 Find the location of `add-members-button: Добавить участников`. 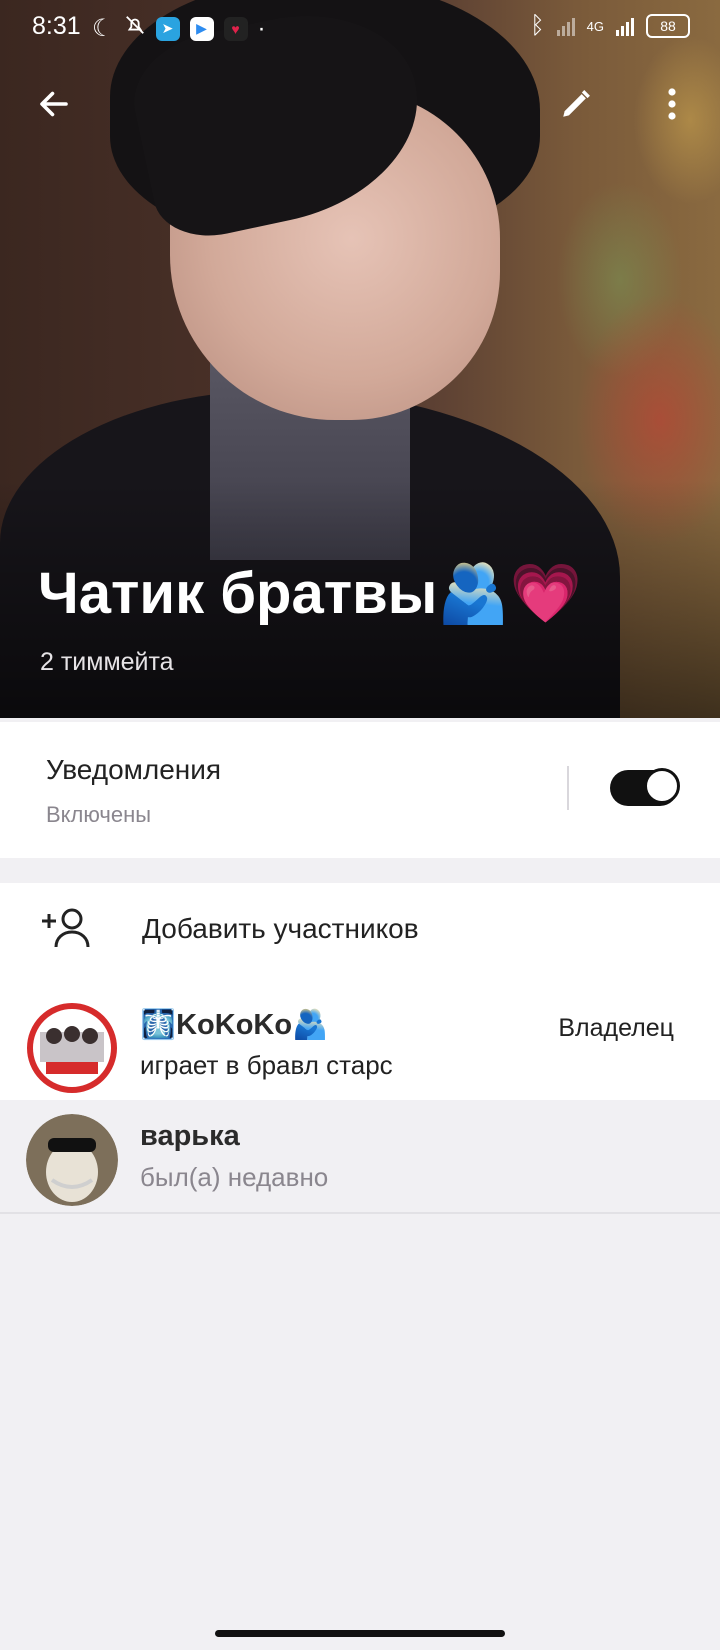

add-members-button: Добавить участников is located at coordinates (360, 931).